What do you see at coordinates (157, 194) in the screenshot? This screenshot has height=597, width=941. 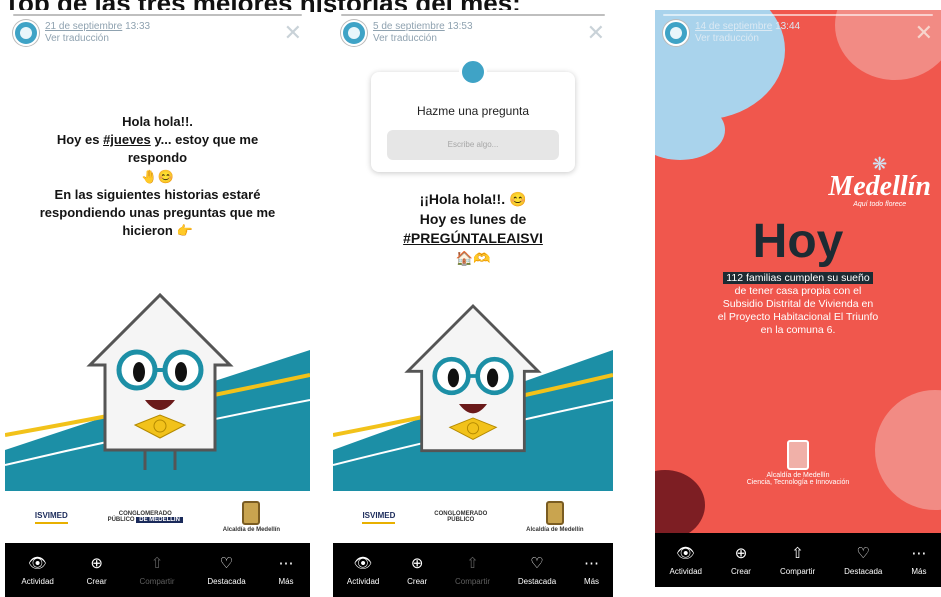 I see `story-line: En las siguientes historias estaré` at bounding box center [157, 194].